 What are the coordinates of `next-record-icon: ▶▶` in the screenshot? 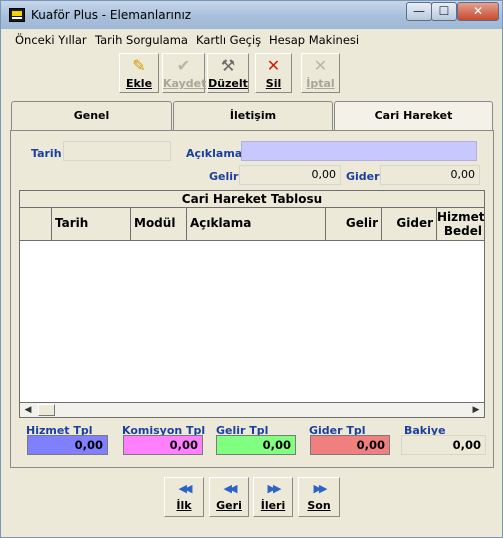 It's located at (274, 488).